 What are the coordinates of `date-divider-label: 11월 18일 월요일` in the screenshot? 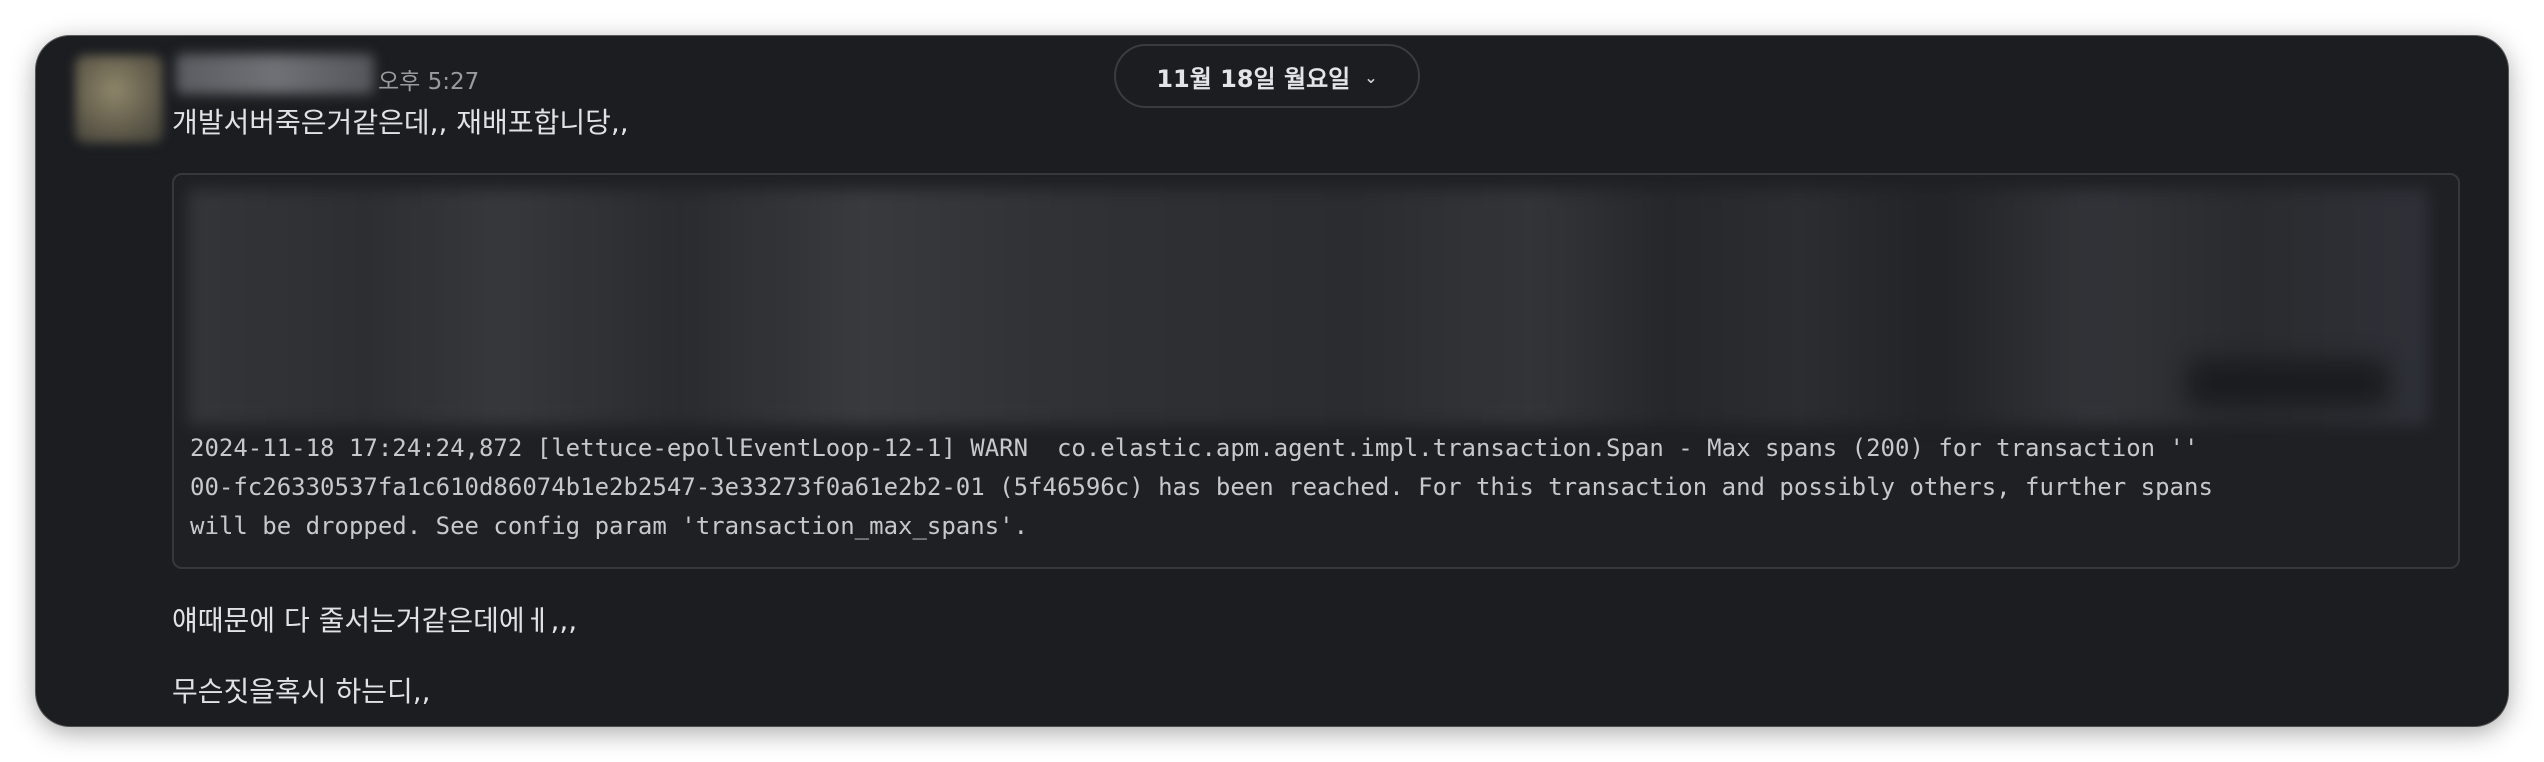 It's located at (1253, 78).